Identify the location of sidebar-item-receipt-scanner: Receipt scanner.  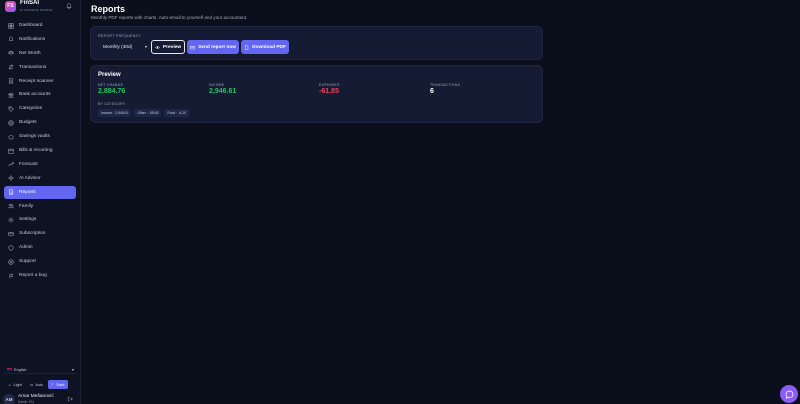
(40, 81).